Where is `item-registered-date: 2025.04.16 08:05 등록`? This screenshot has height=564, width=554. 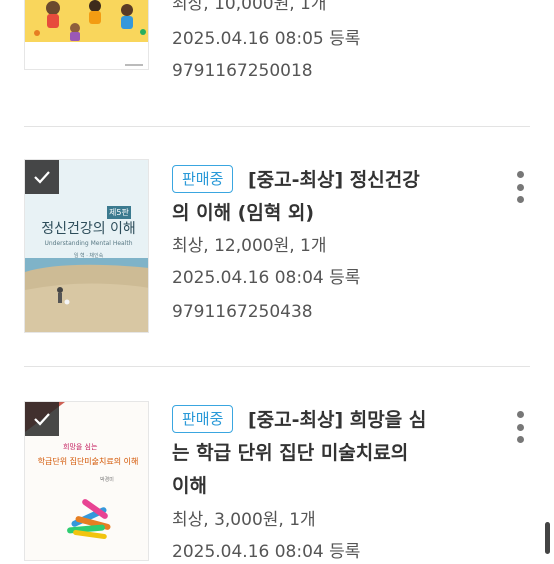
item-registered-date: 2025.04.16 08:05 등록 is located at coordinates (266, 39).